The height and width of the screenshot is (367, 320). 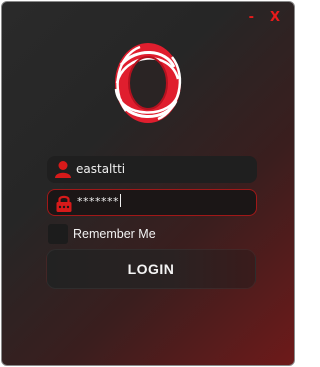 I want to click on username-field: eastaltti, so click(x=152, y=169).